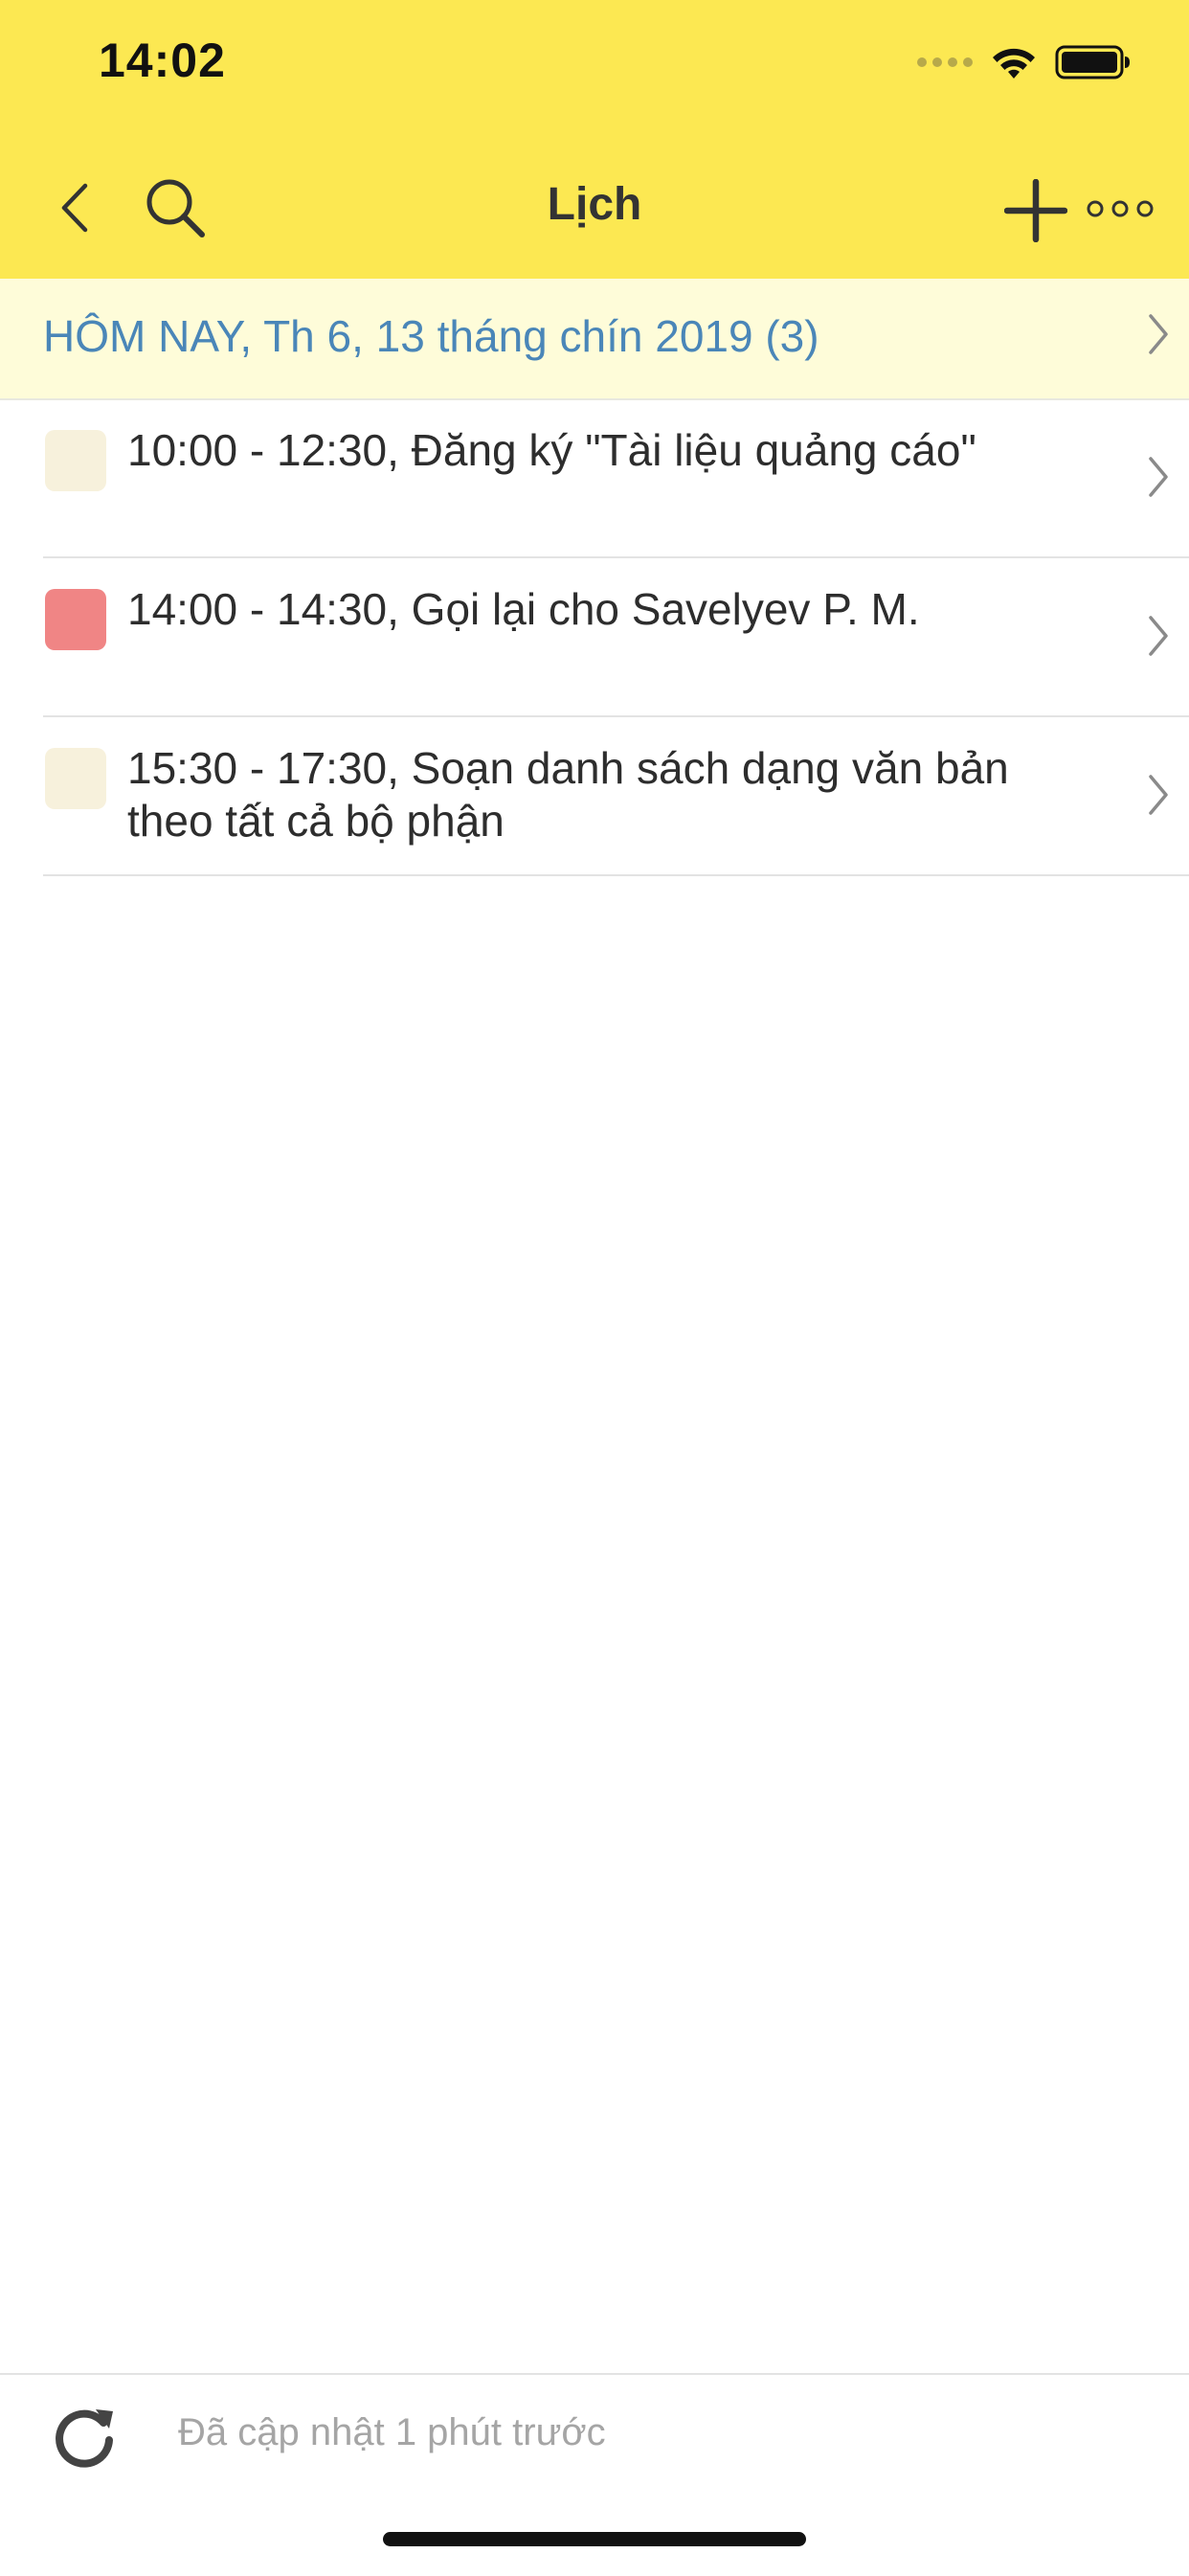  Describe the element at coordinates (431, 336) in the screenshot. I see `today-label: HÔM NAY, Th 6, 13 tháng chín 2019 (3)` at that location.